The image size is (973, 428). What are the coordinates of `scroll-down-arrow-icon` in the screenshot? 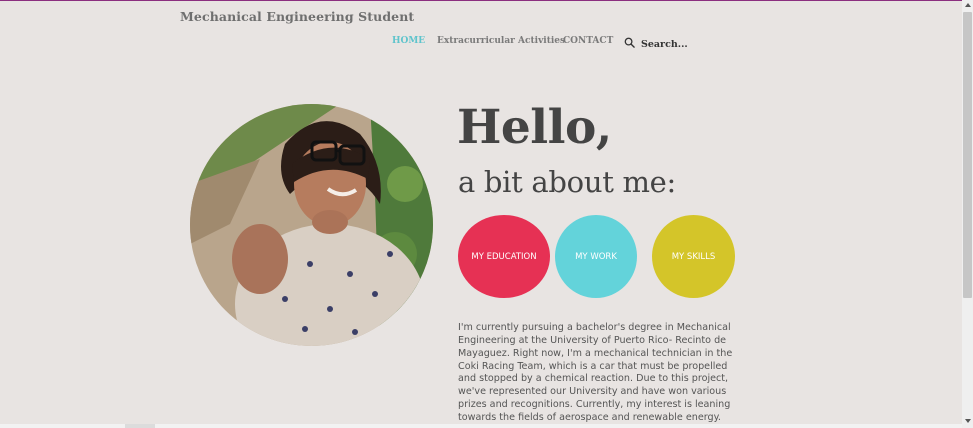 It's located at (968, 421).